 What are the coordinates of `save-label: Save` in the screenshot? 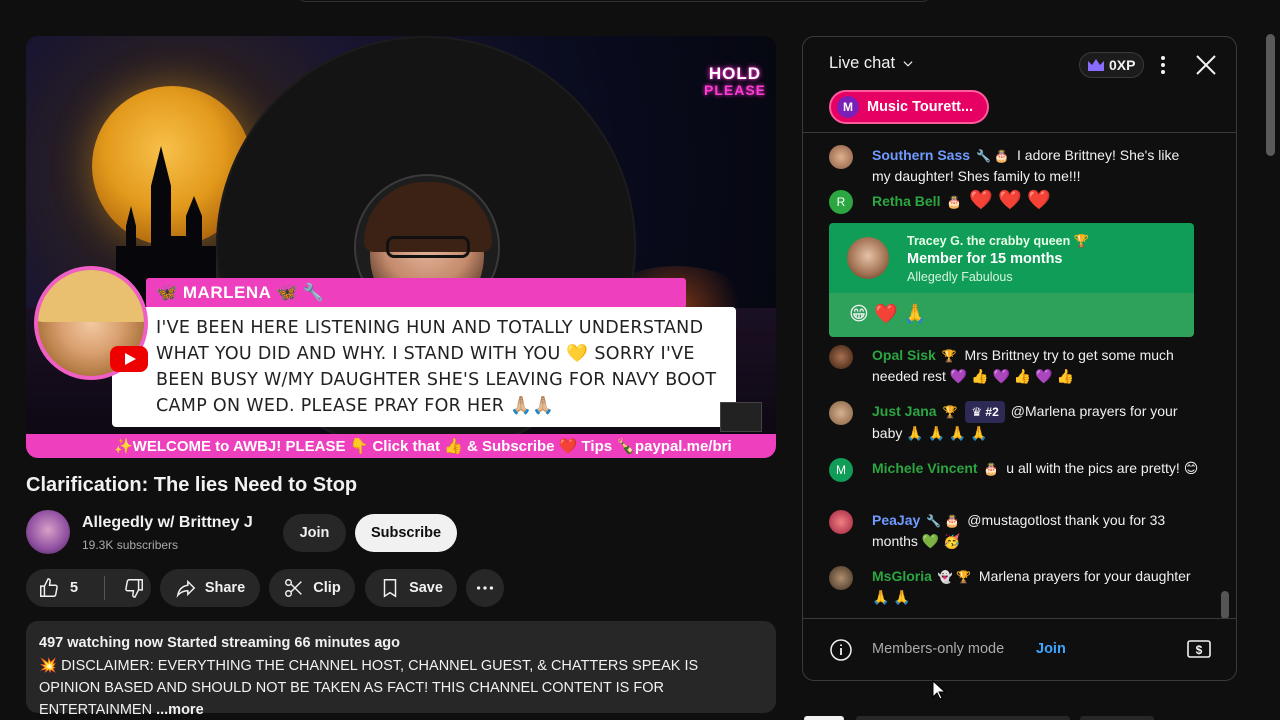 It's located at (426, 588).